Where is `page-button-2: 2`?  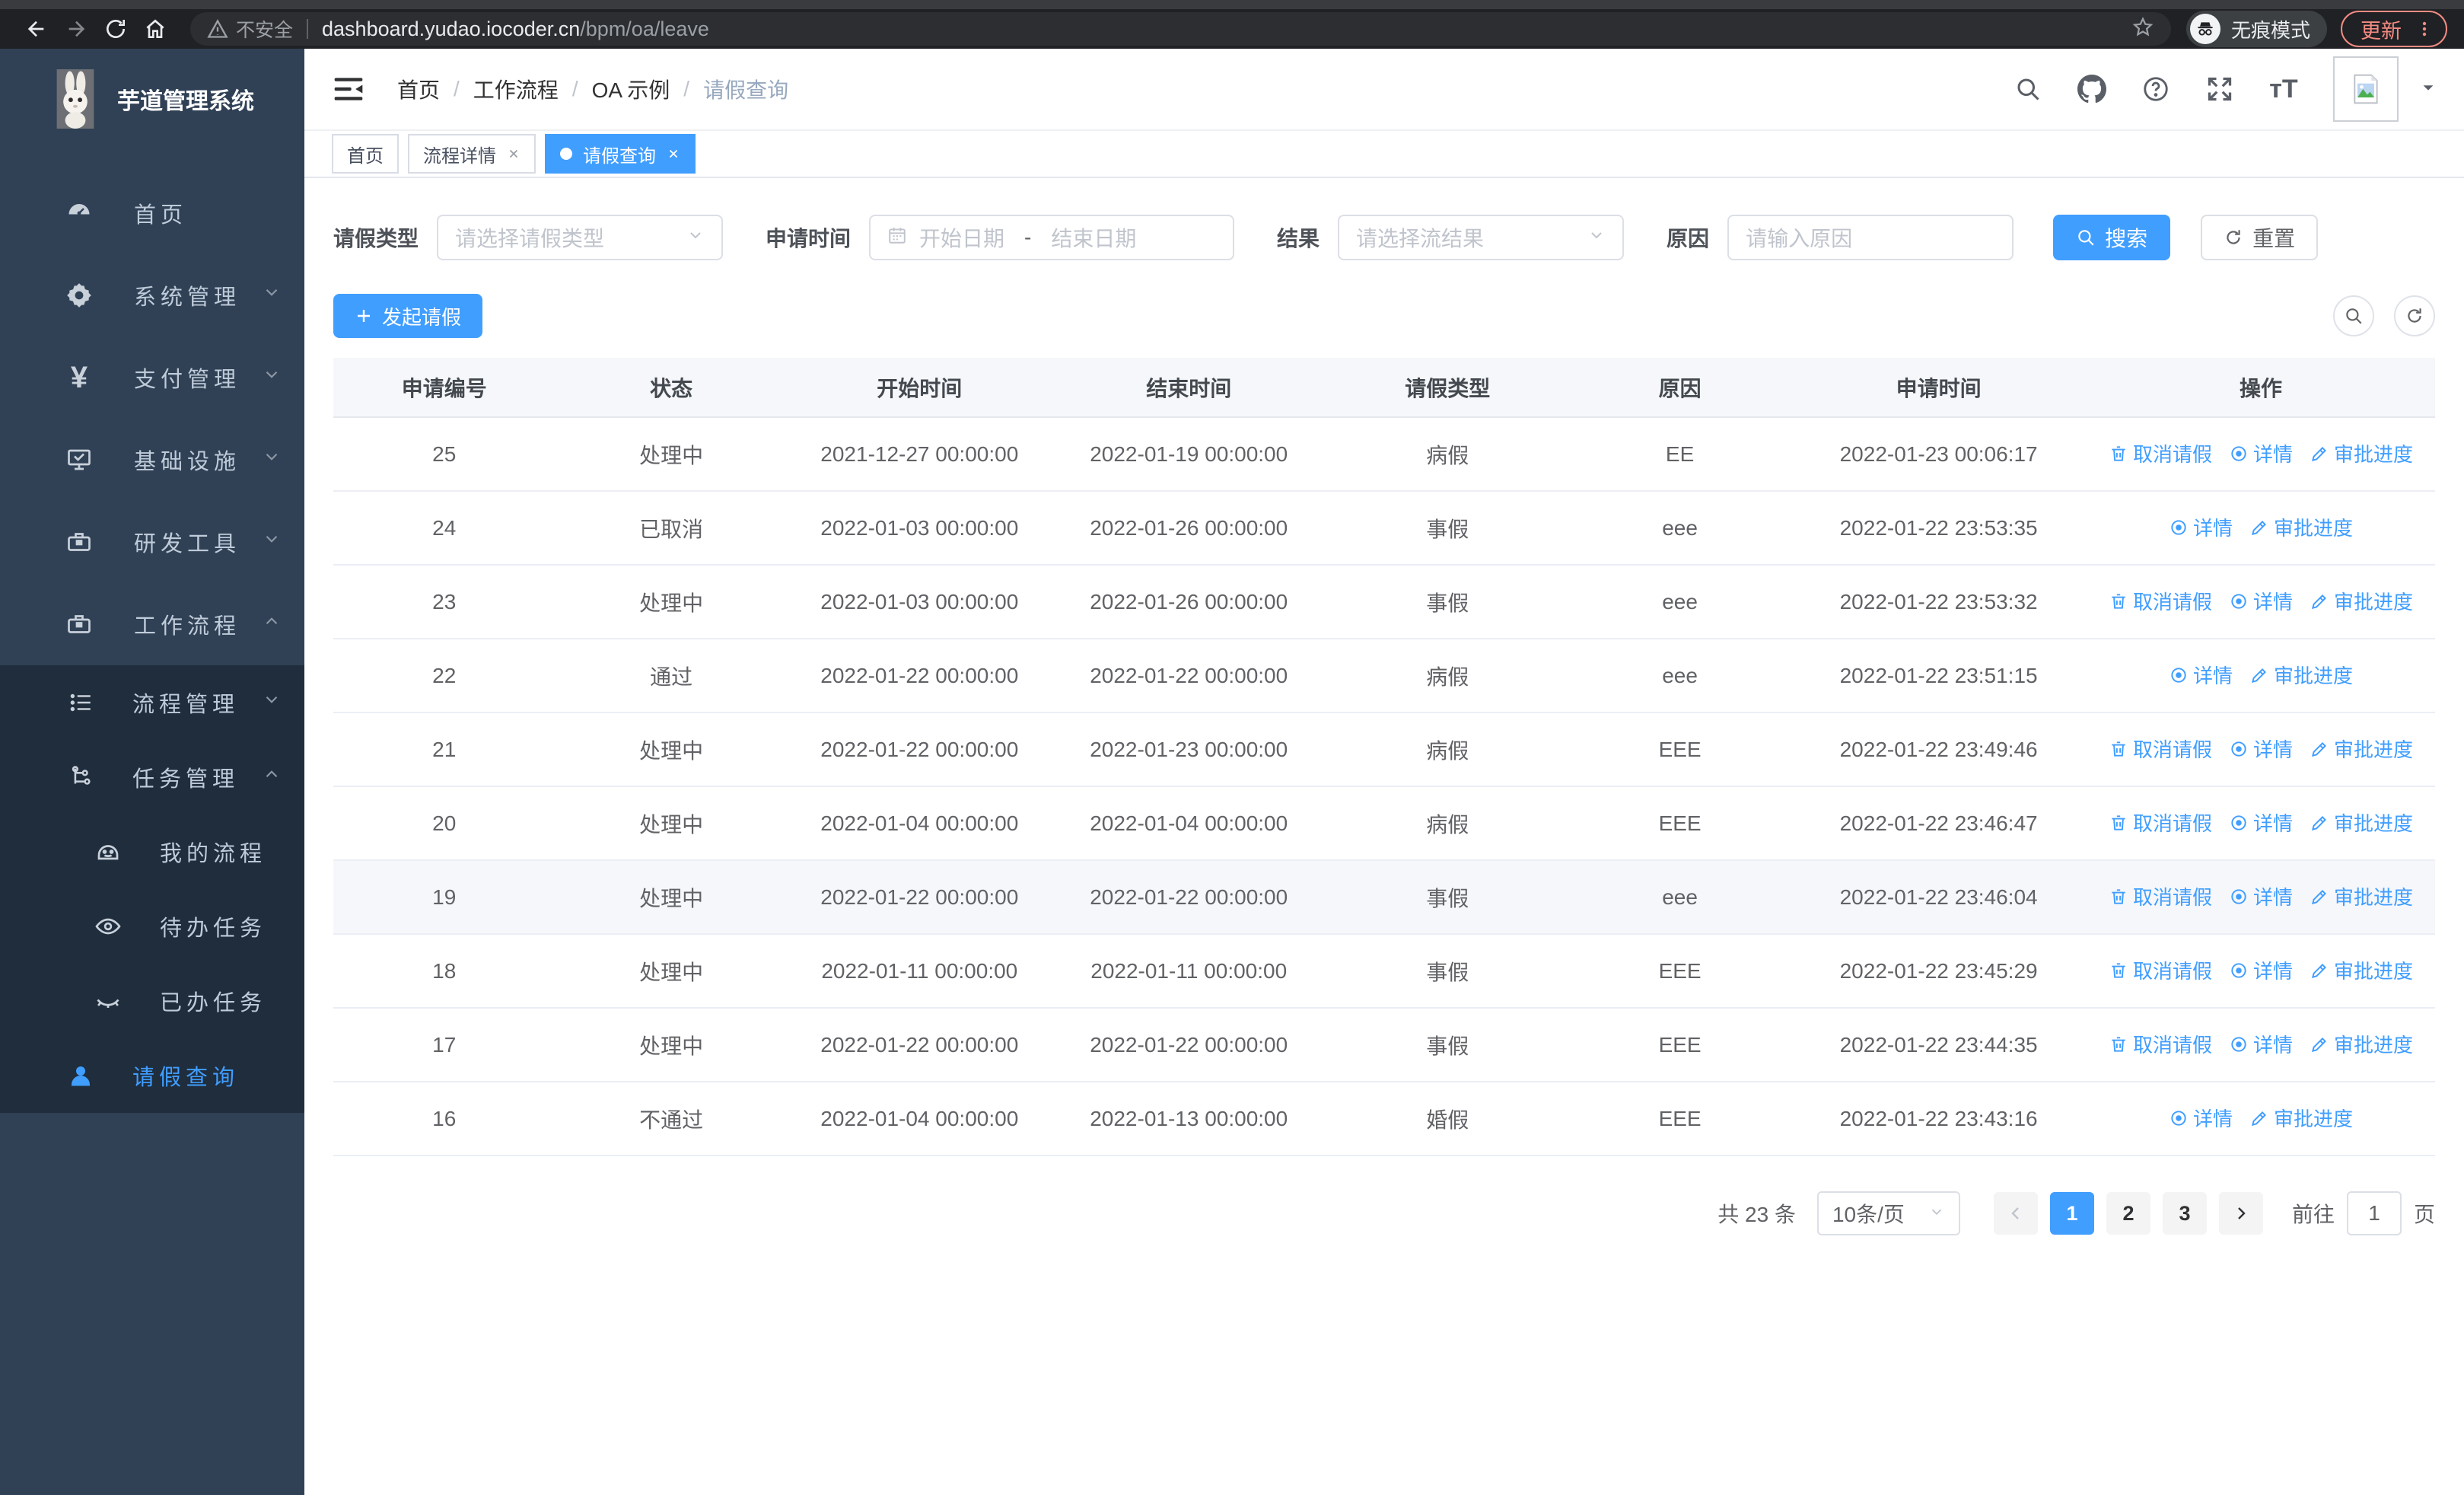
page-button-2: 2 is located at coordinates (2128, 1214).